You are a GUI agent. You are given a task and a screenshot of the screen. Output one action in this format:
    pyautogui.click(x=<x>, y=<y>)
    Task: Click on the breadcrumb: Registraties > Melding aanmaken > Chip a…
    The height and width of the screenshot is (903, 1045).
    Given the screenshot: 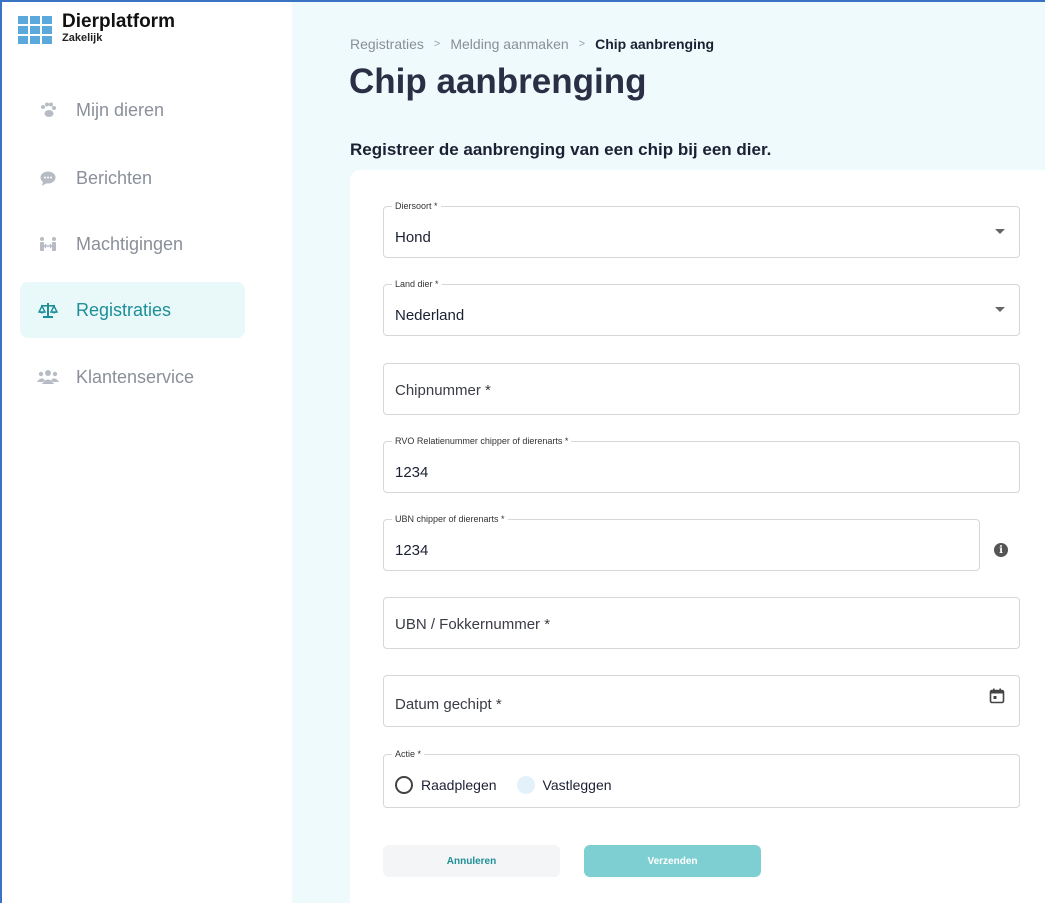 What is the action you would take?
    pyautogui.click(x=532, y=44)
    